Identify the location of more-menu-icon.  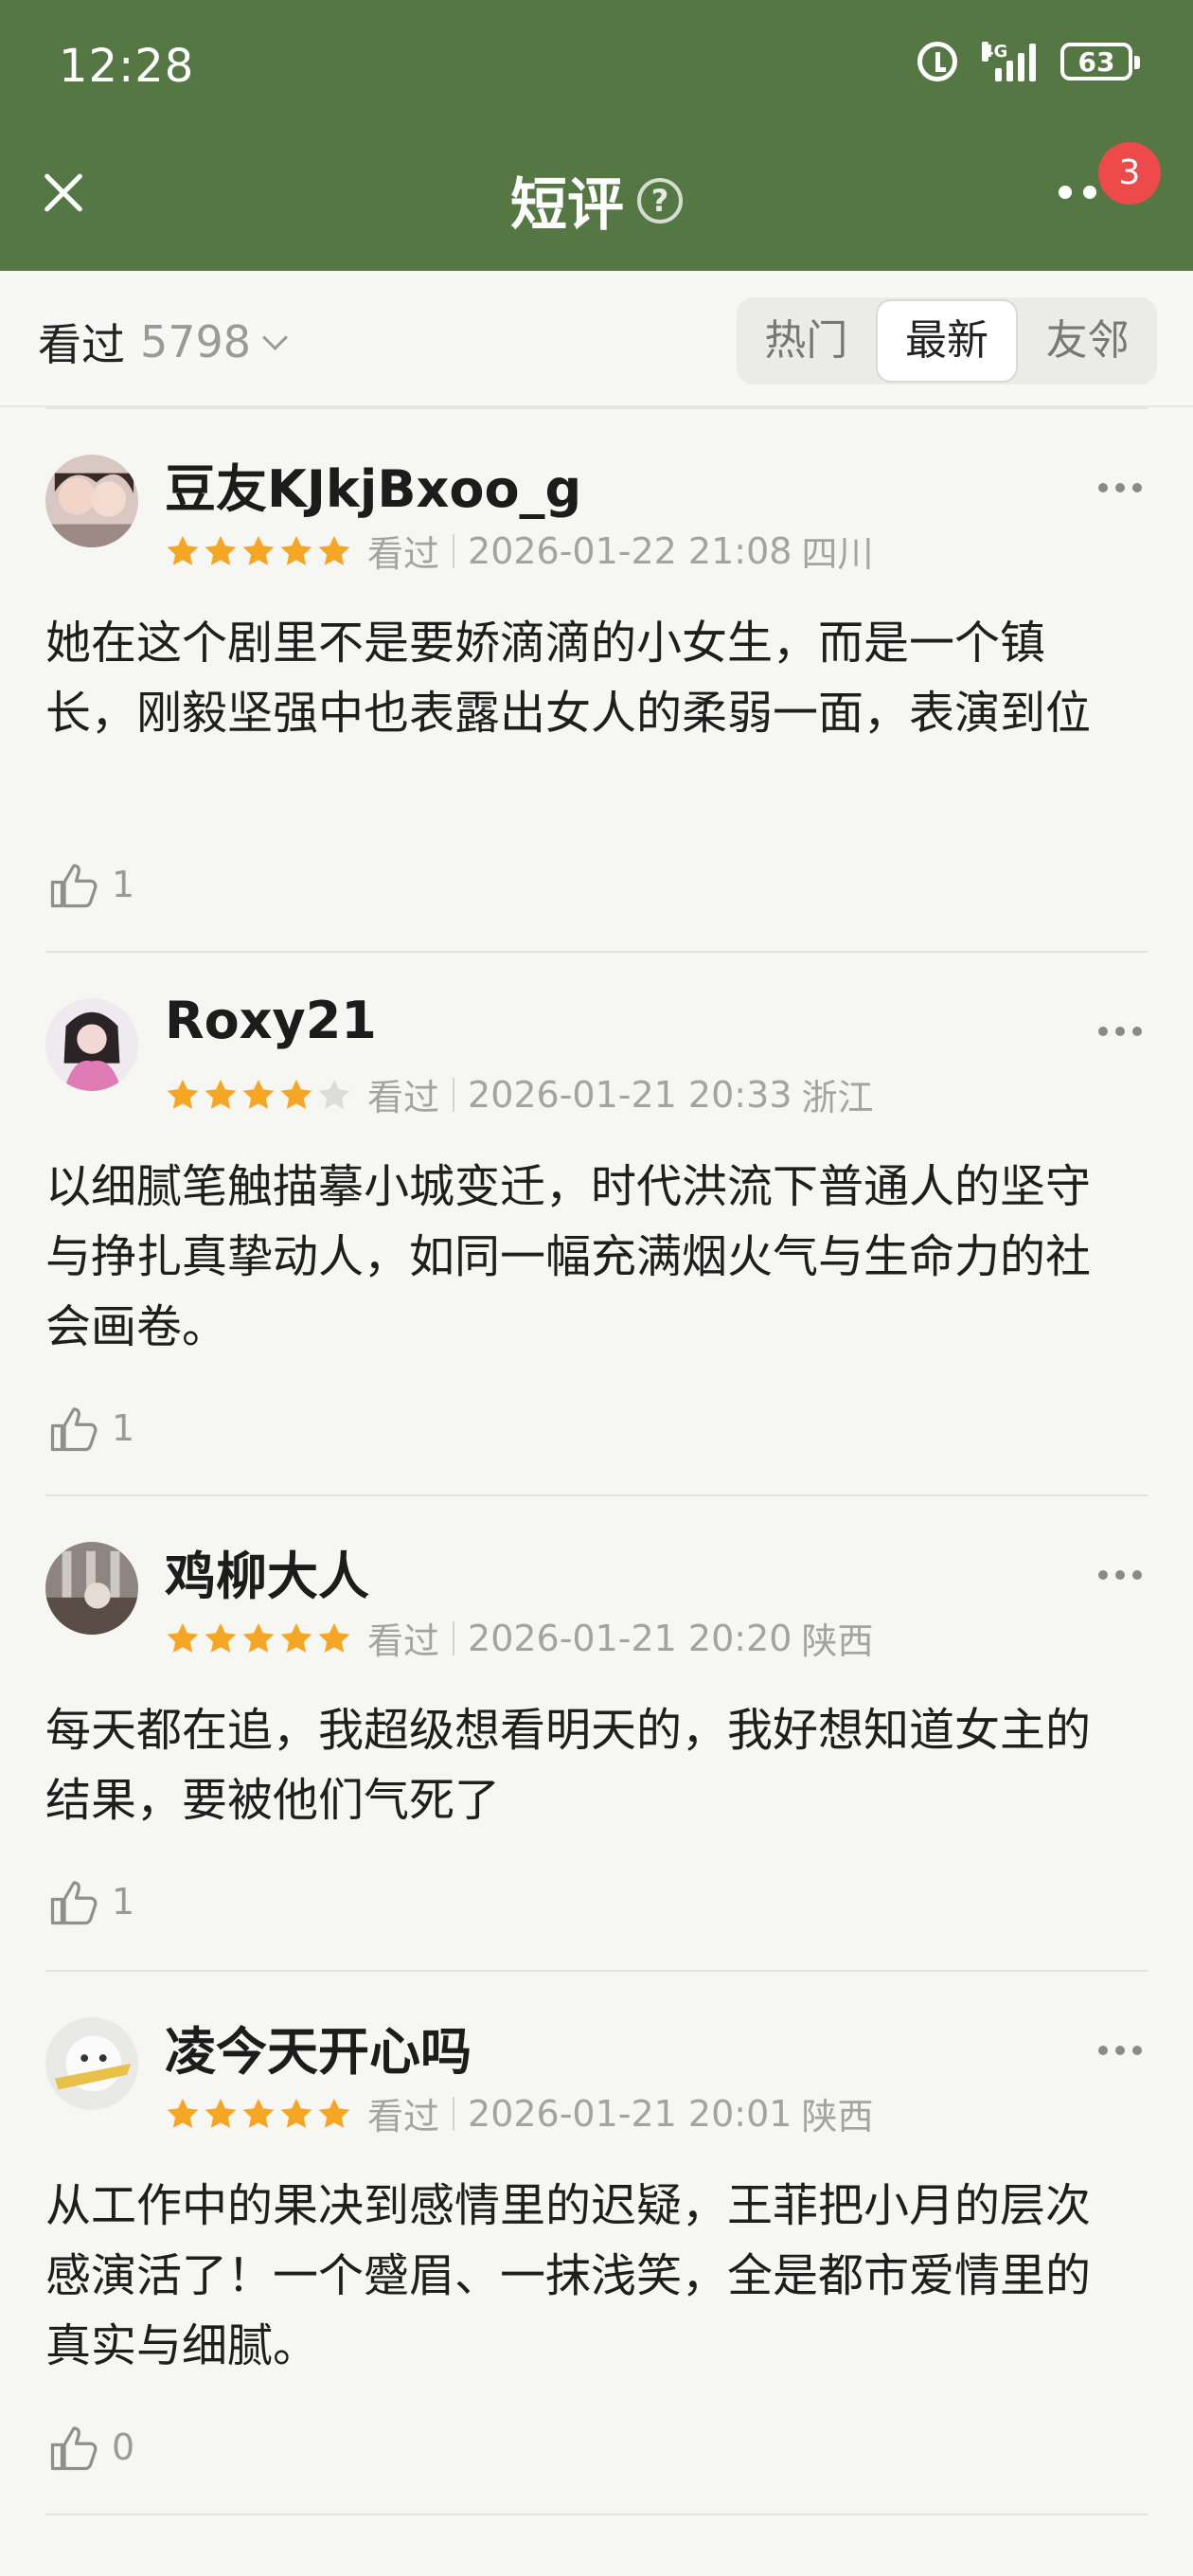
(1077, 192).